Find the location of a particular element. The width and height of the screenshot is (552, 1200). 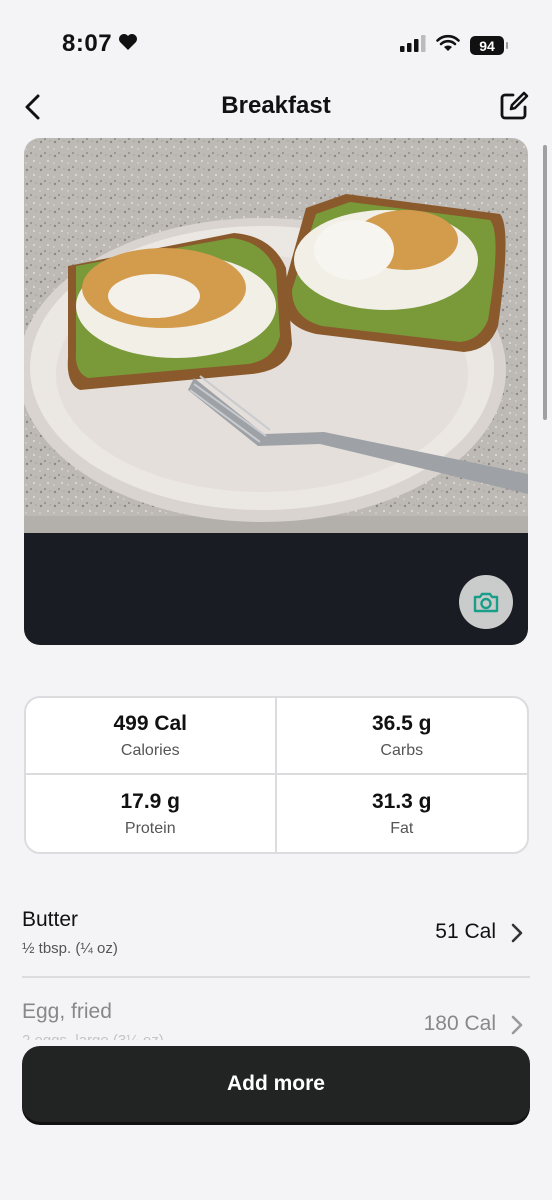

divider is located at coordinates (276, 977).